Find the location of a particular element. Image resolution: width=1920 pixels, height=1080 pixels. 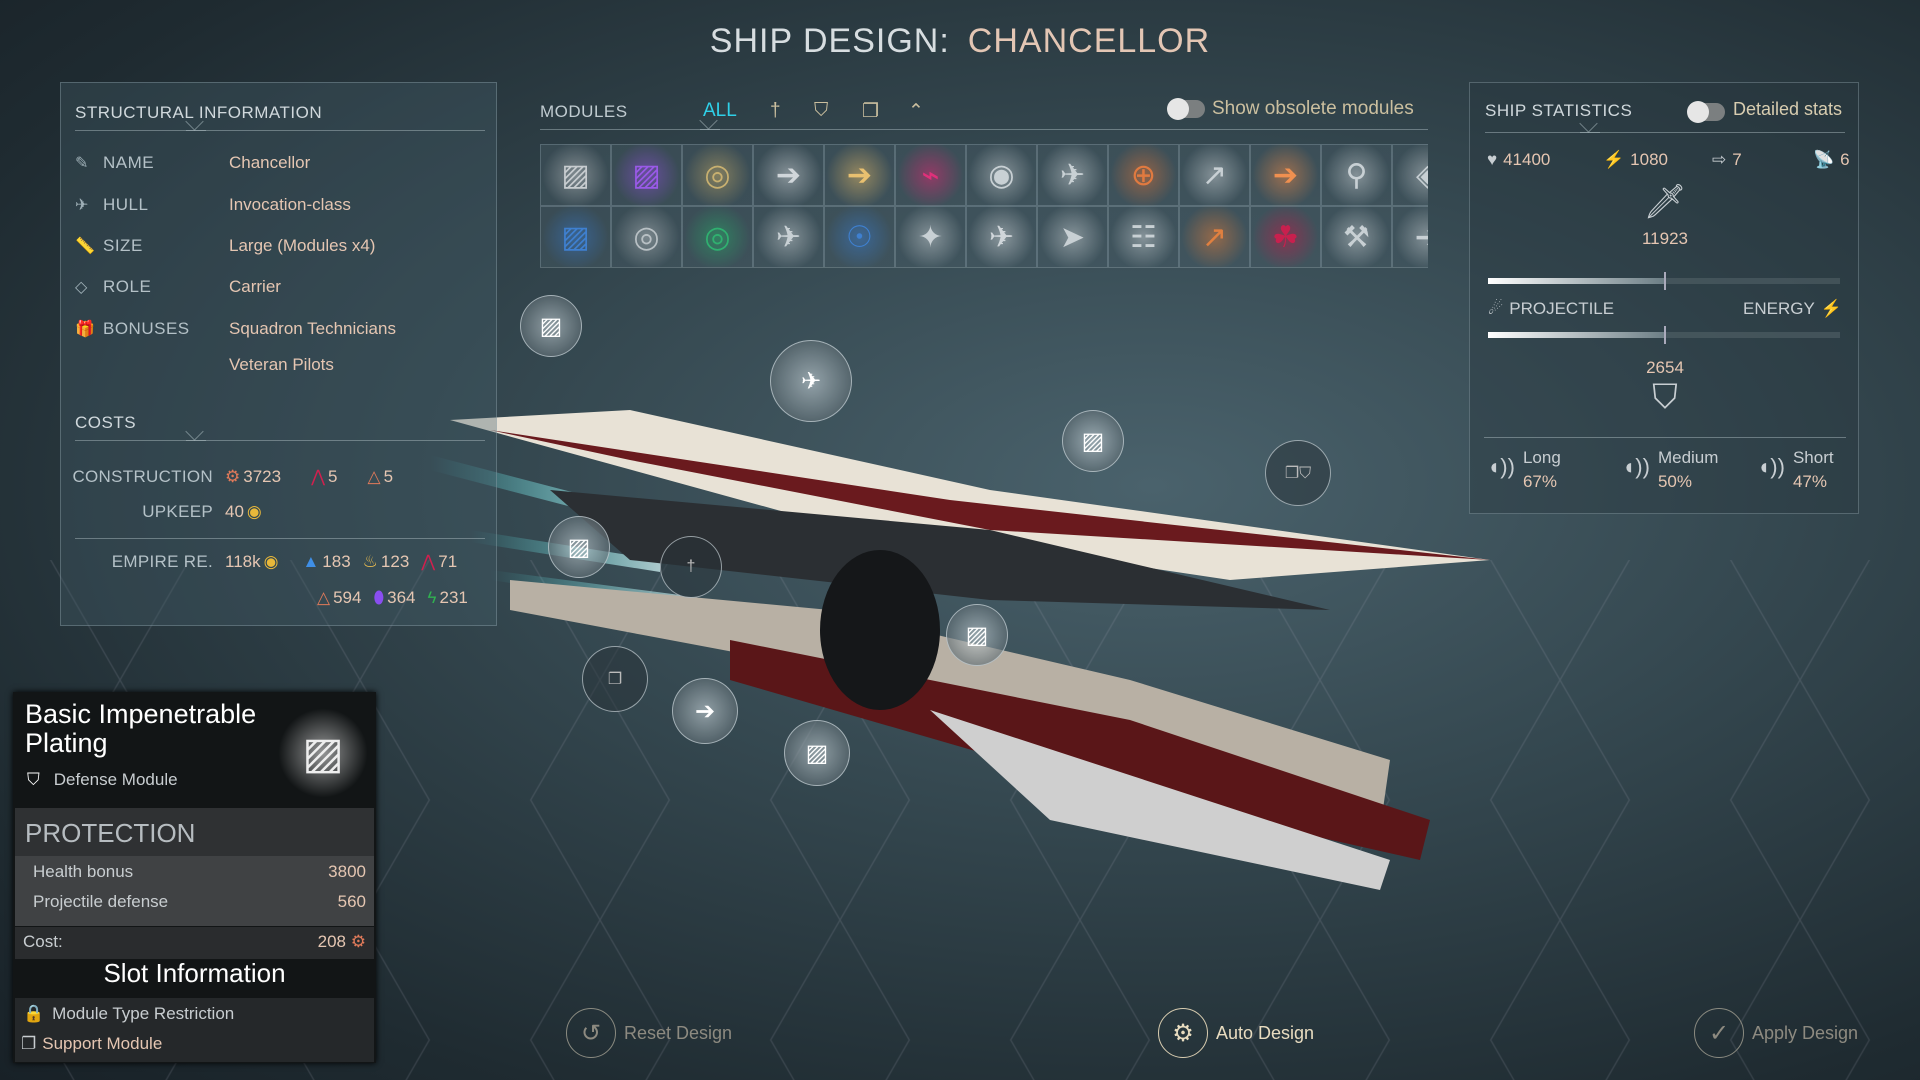

cost-value: 208 ⚙ is located at coordinates (341, 941).